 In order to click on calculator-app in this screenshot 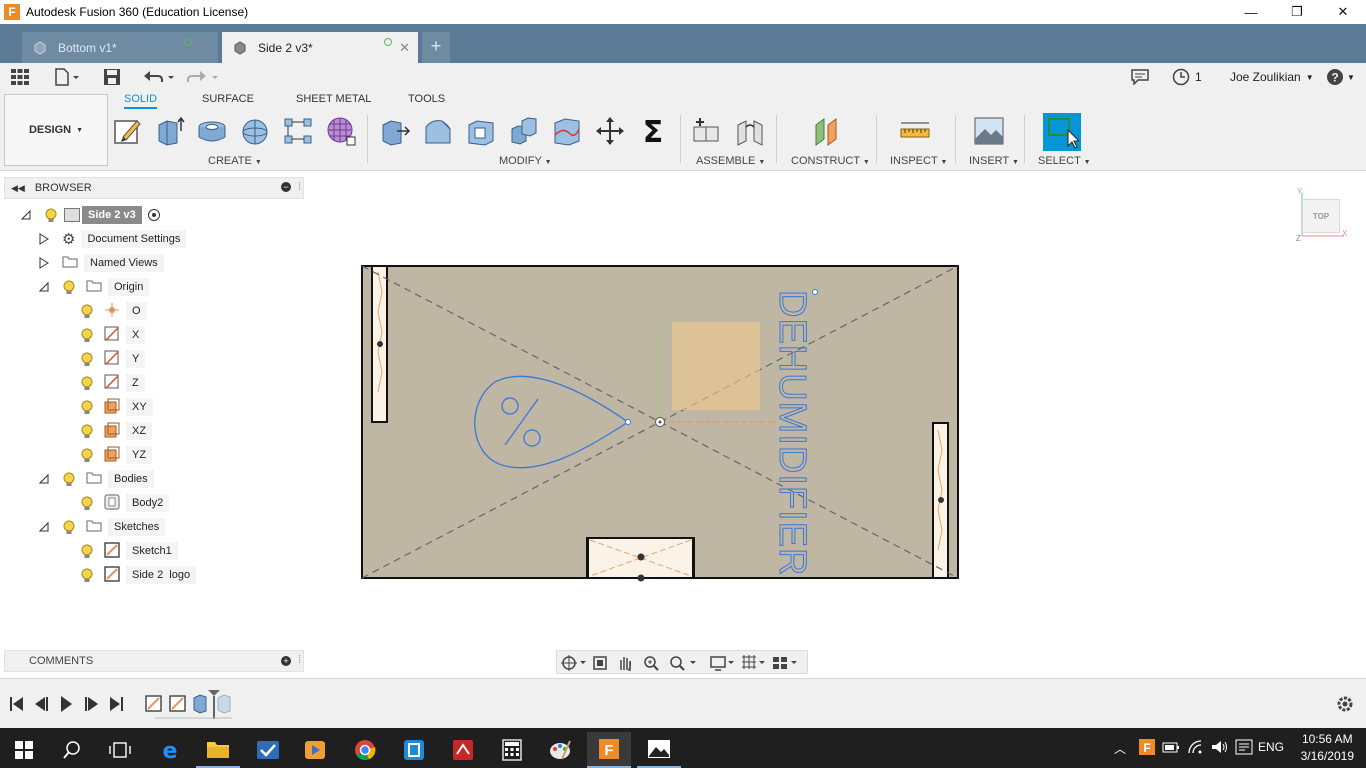, I will do `click(512, 750)`.